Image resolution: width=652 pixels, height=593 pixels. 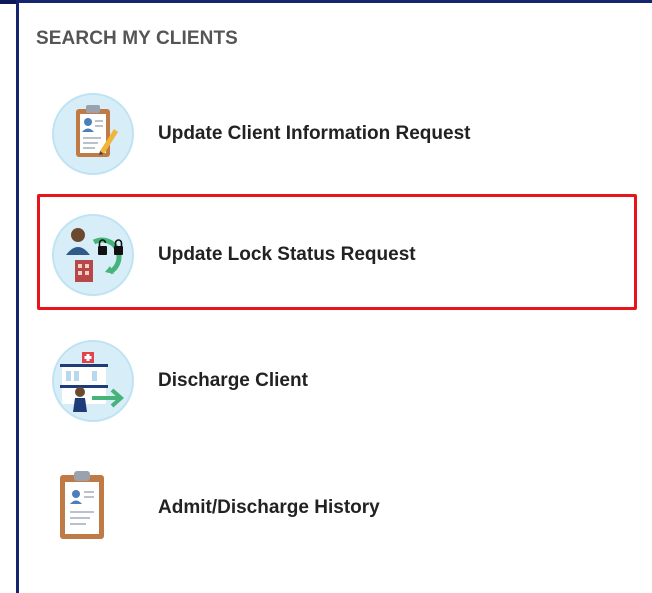 What do you see at coordinates (269, 507) in the screenshot?
I see `item-label: Admit/Discharge History` at bounding box center [269, 507].